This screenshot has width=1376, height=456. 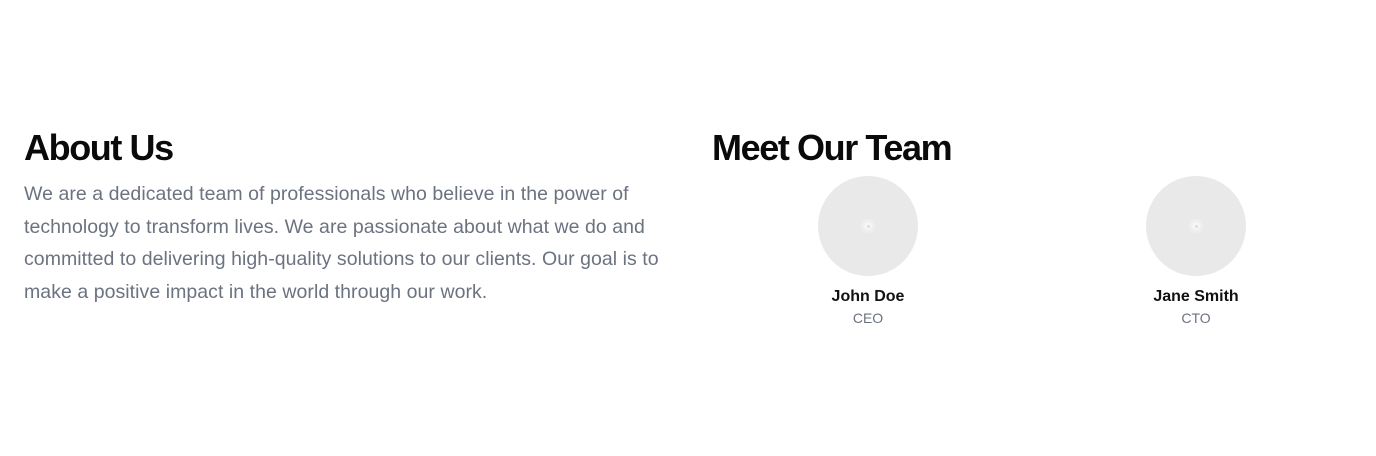 I want to click on member-name: John Doe, so click(x=868, y=296).